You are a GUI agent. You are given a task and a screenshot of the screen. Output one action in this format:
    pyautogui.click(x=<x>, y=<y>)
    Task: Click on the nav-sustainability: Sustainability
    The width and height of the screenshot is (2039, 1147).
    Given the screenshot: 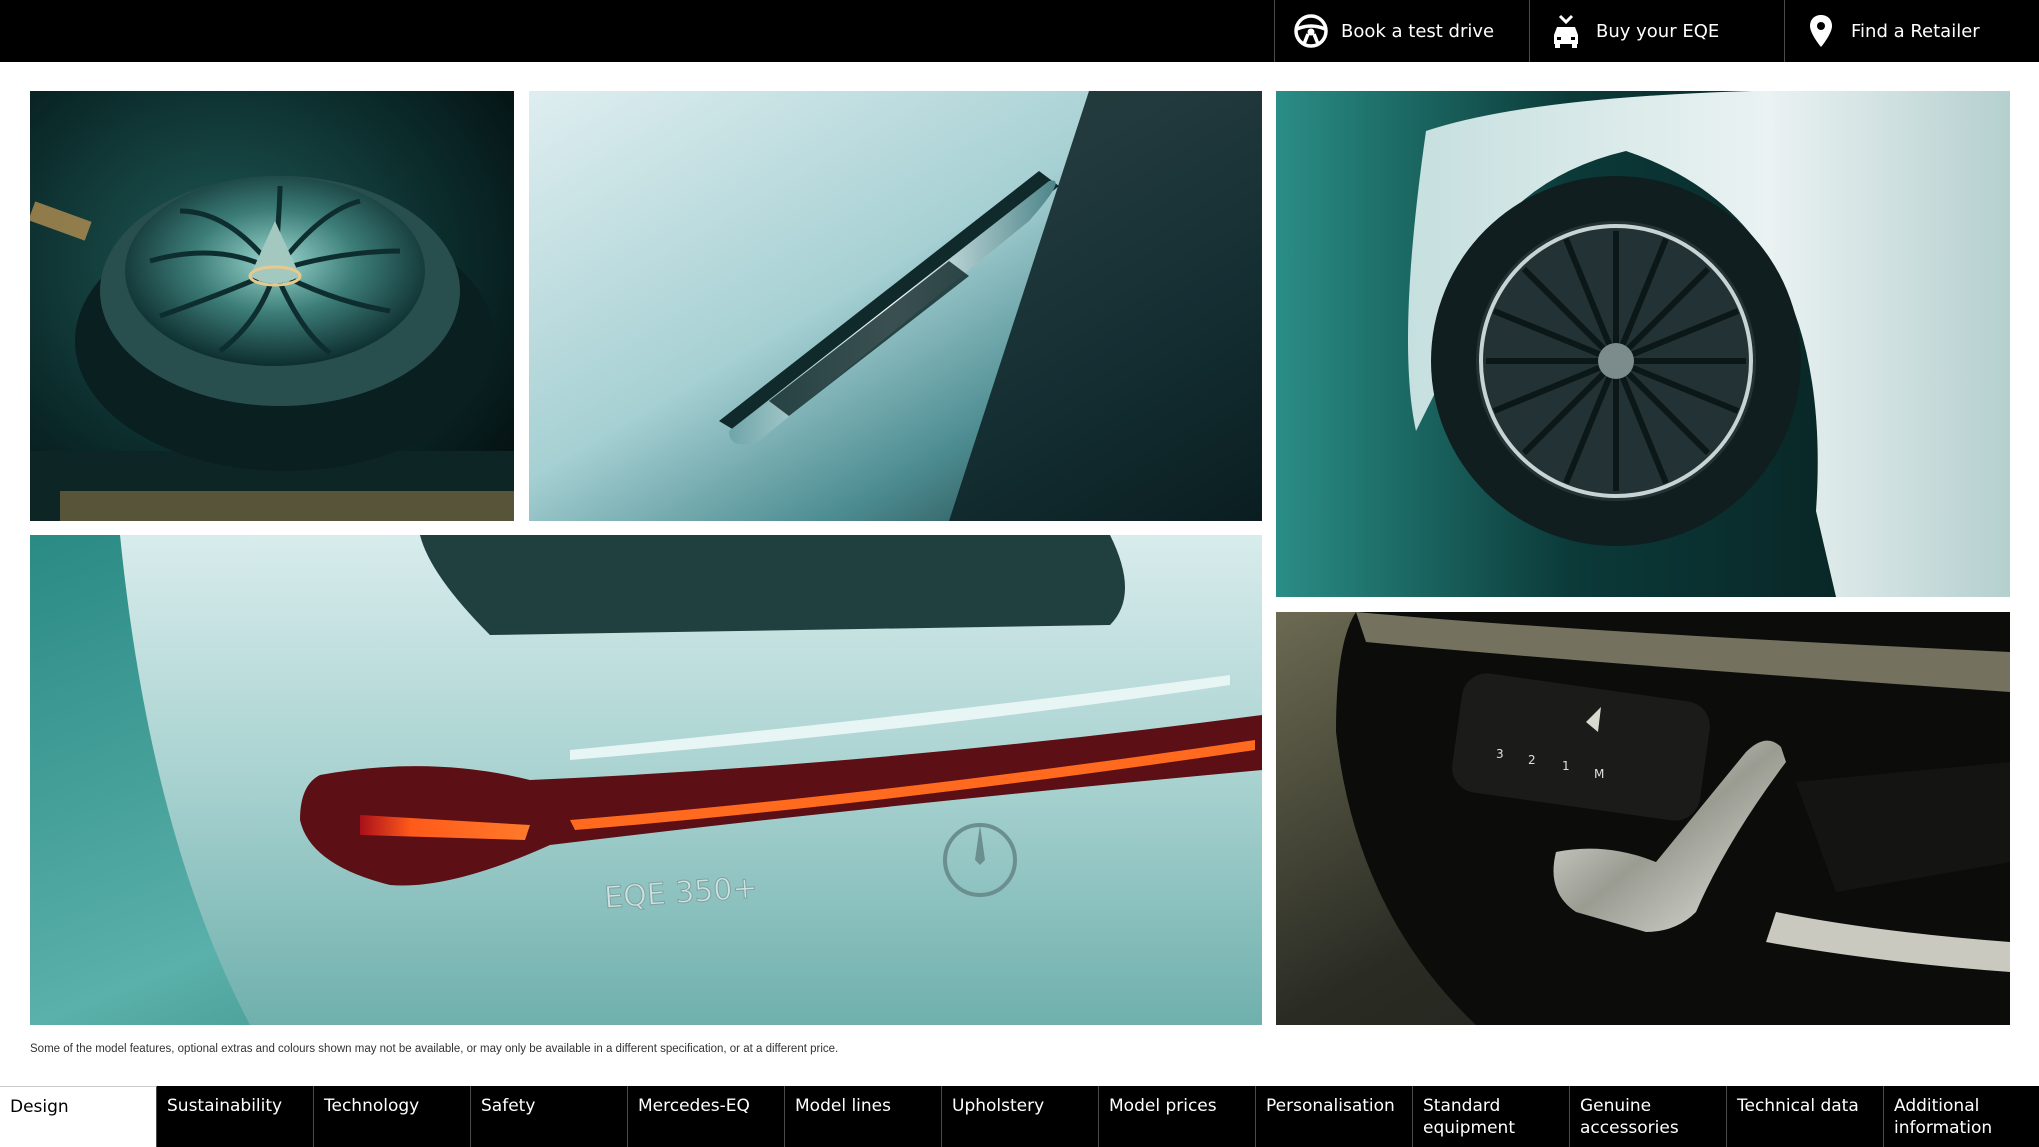 What is the action you would take?
    pyautogui.click(x=235, y=1116)
    